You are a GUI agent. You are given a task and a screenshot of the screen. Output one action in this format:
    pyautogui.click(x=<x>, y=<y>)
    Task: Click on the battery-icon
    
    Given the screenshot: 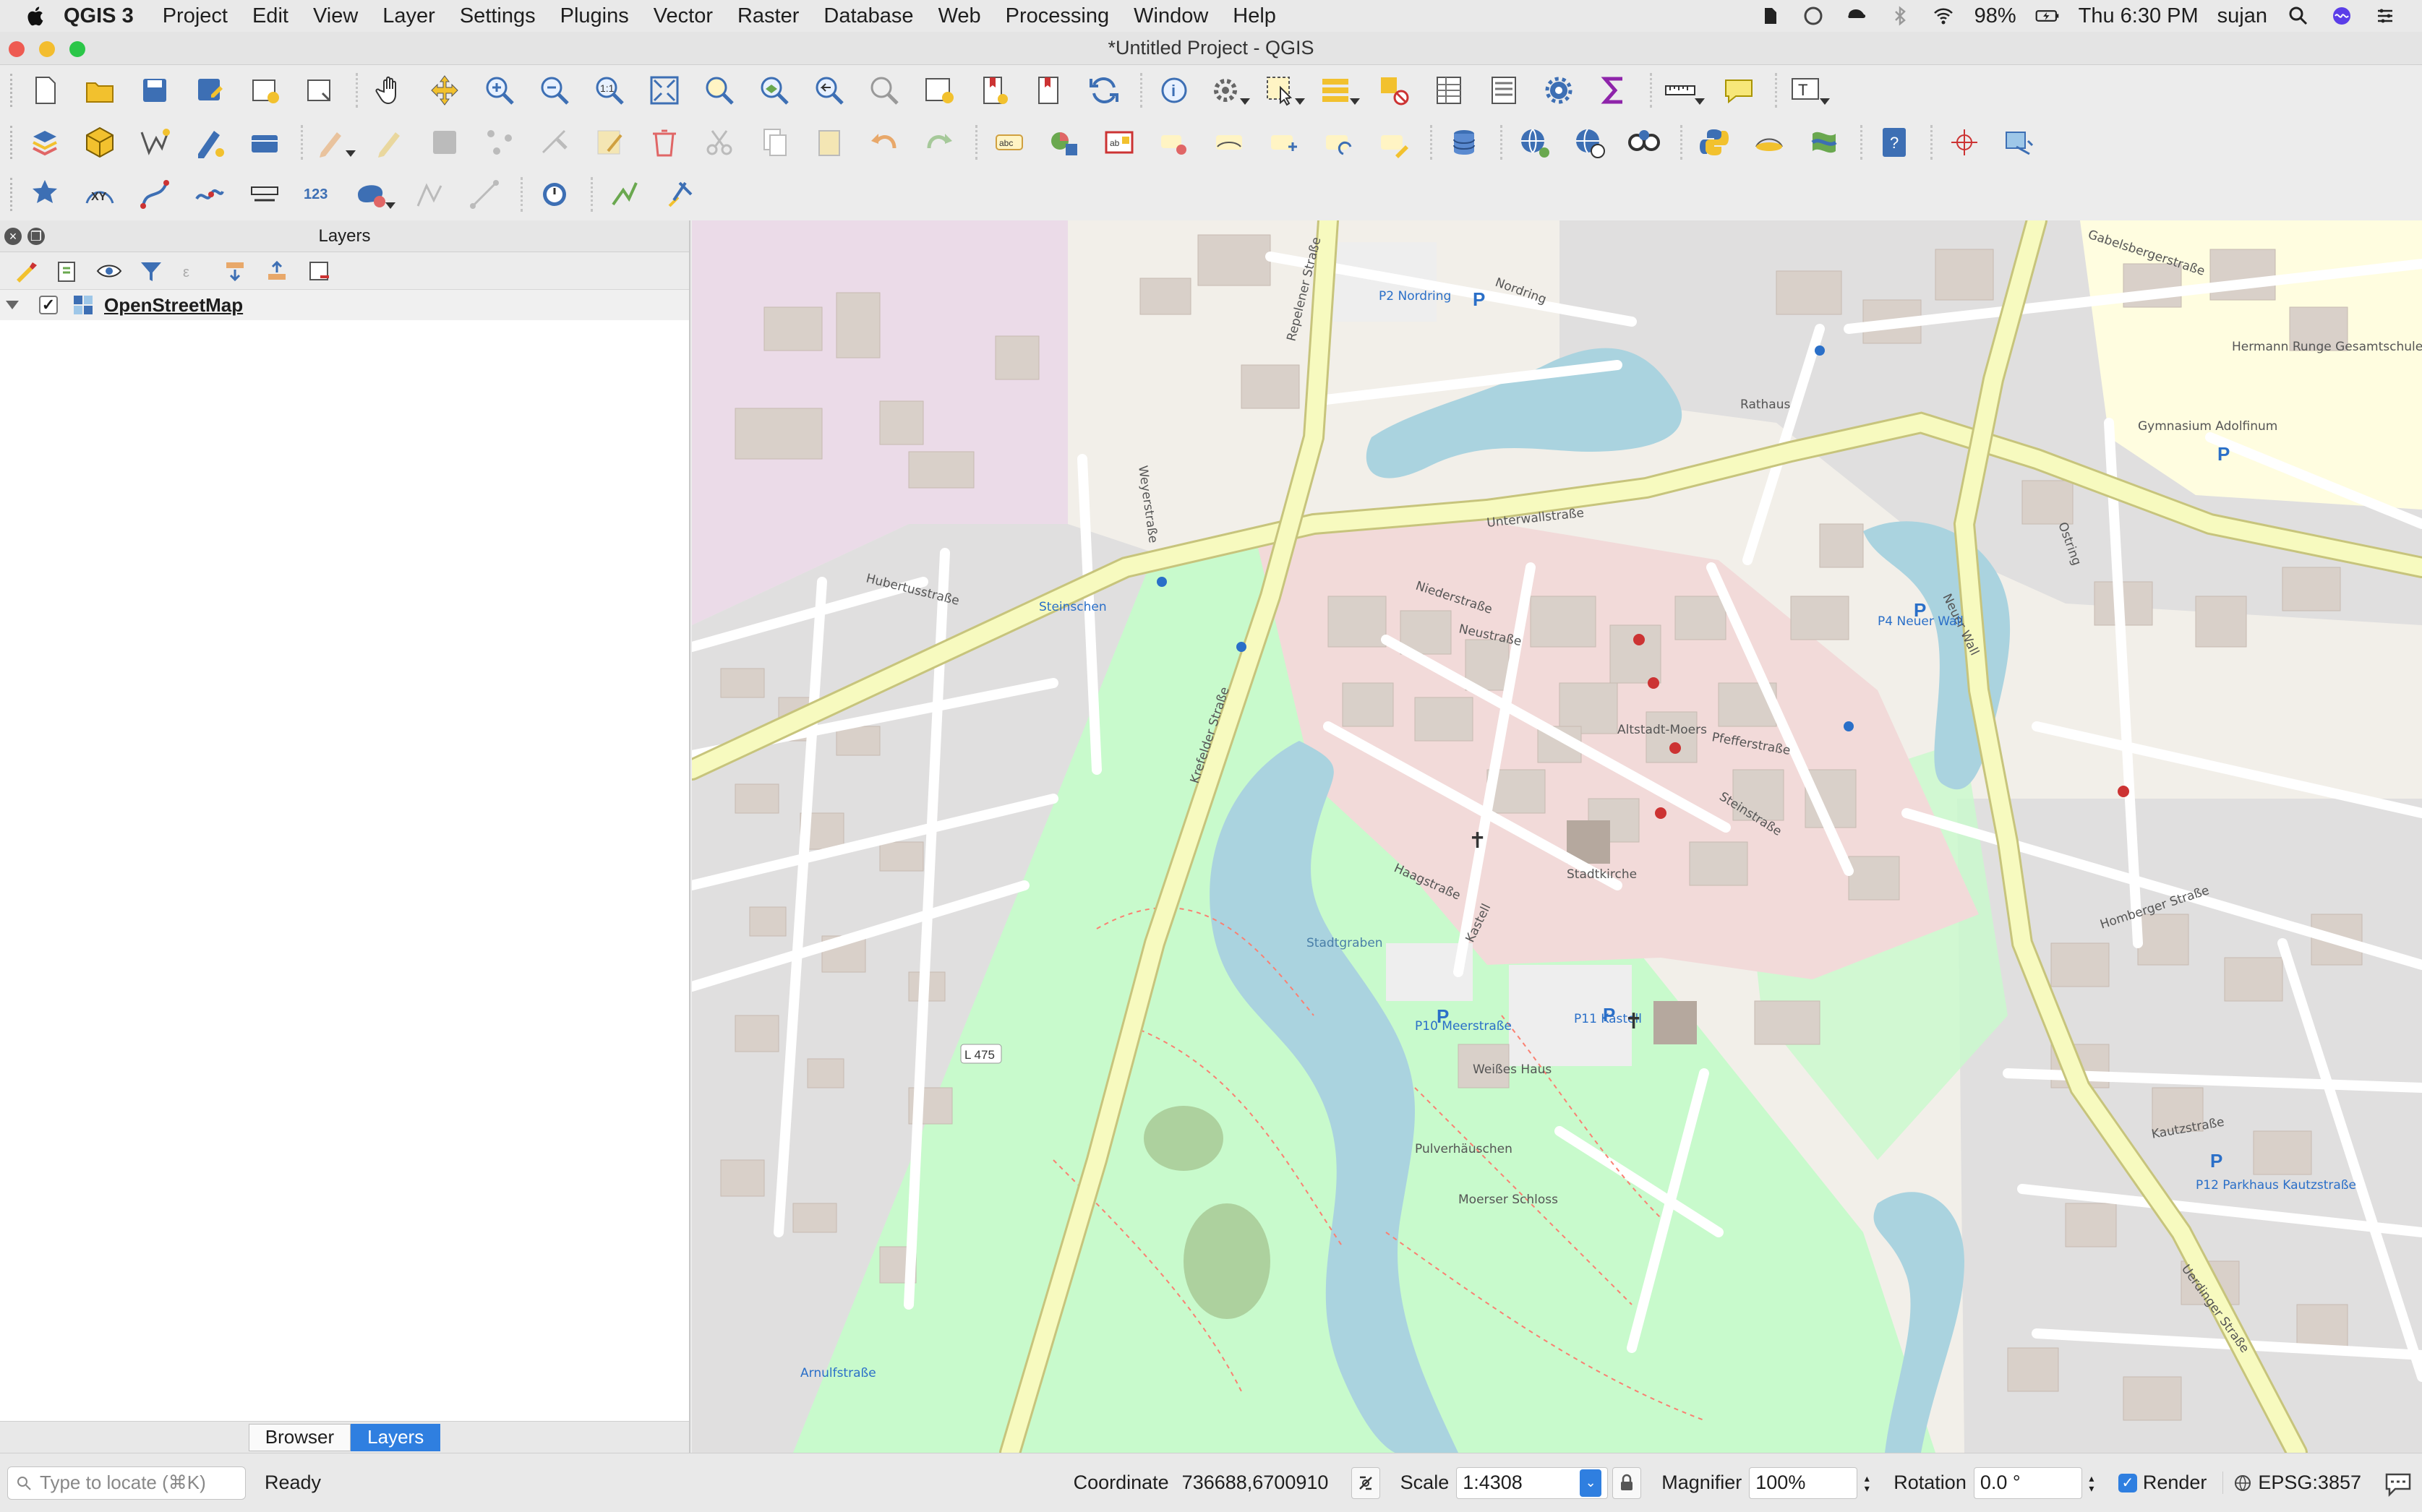 What is the action you would take?
    pyautogui.click(x=2047, y=16)
    